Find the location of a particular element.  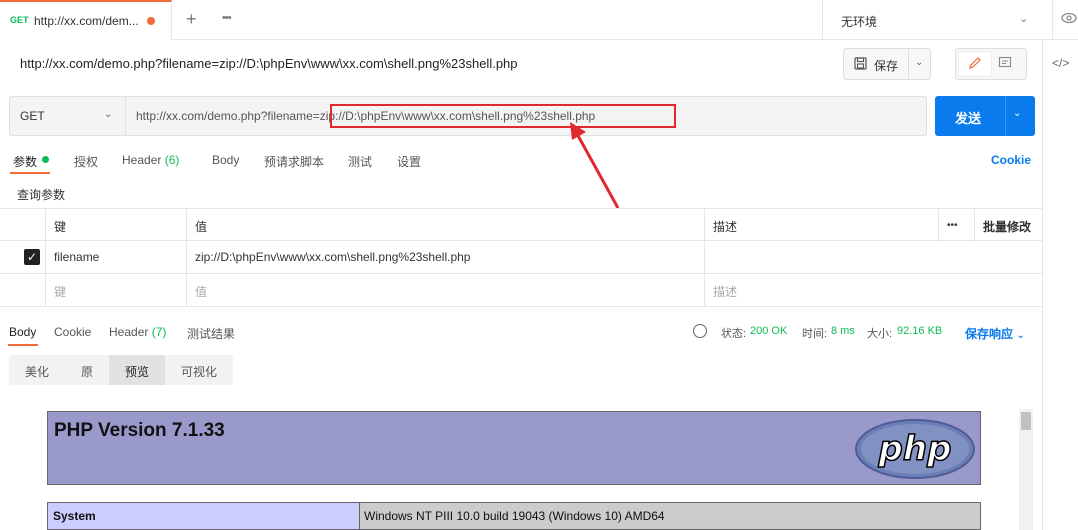

php-version-title: PHP Version 7.1.33 is located at coordinates (139, 430).